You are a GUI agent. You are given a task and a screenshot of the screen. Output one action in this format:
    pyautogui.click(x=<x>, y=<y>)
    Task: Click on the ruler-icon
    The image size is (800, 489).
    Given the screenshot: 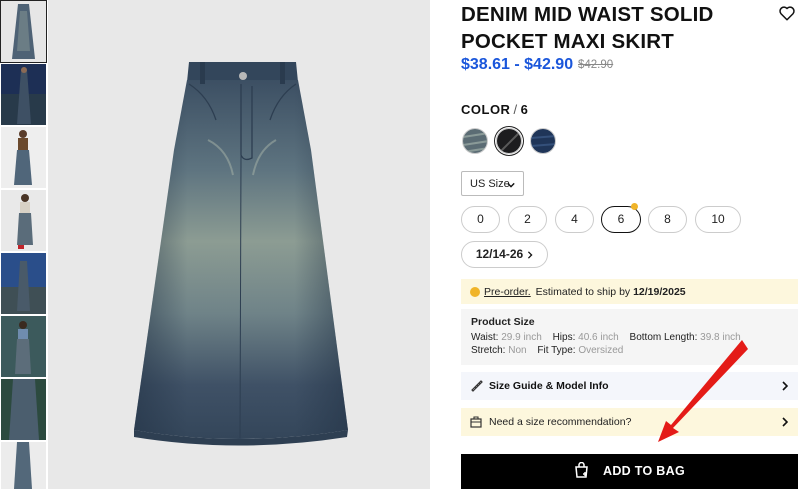 What is the action you would take?
    pyautogui.click(x=477, y=386)
    